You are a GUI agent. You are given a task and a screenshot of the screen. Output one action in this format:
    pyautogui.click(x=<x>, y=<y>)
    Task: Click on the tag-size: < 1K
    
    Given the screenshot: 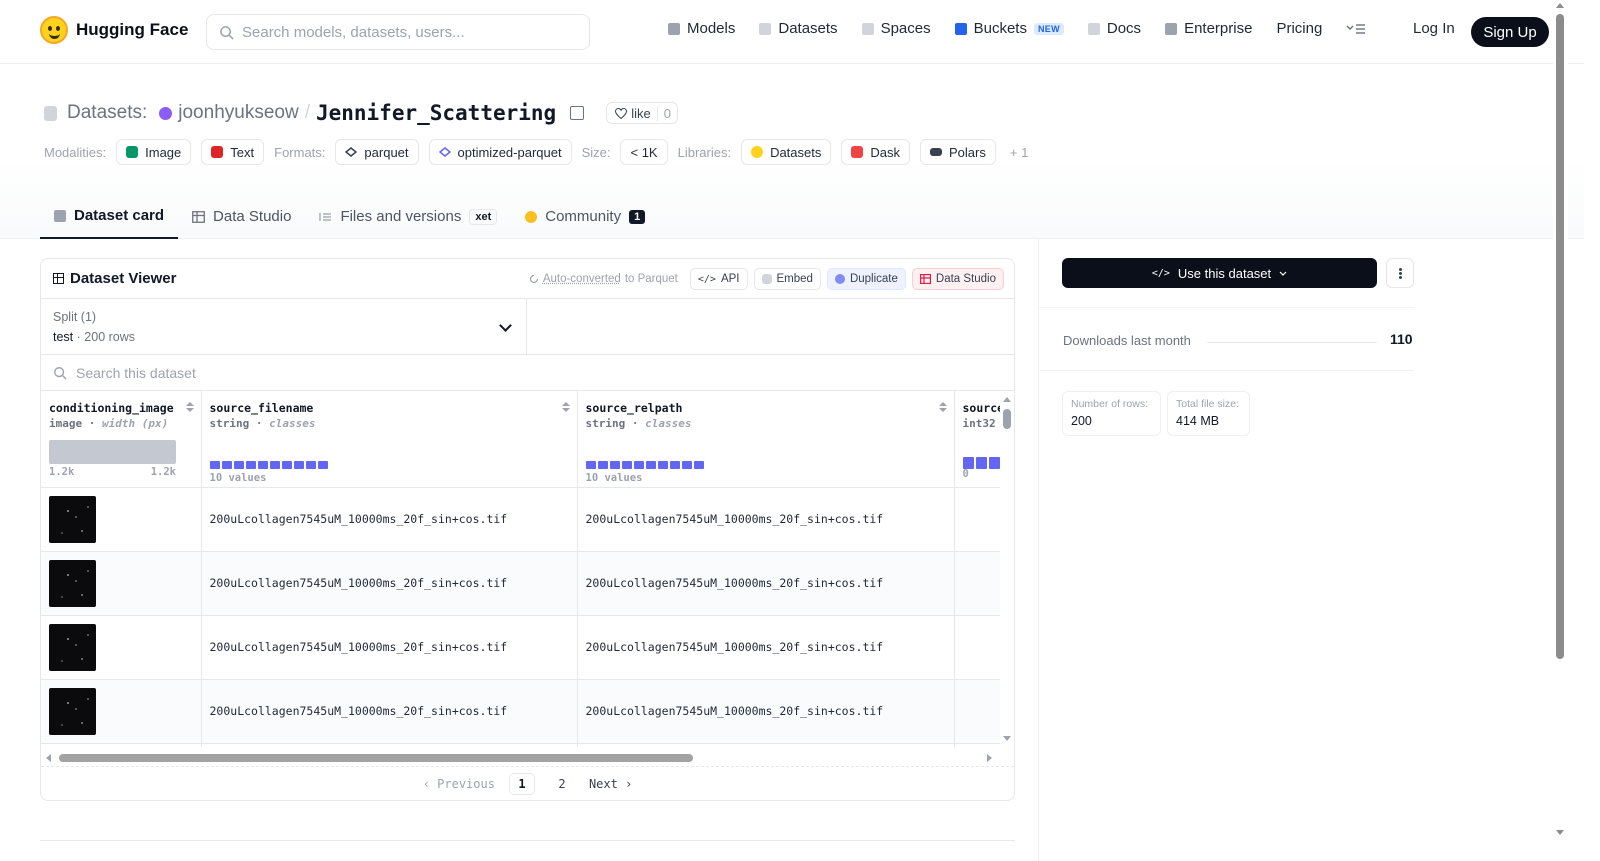 What is the action you would take?
    pyautogui.click(x=644, y=152)
    